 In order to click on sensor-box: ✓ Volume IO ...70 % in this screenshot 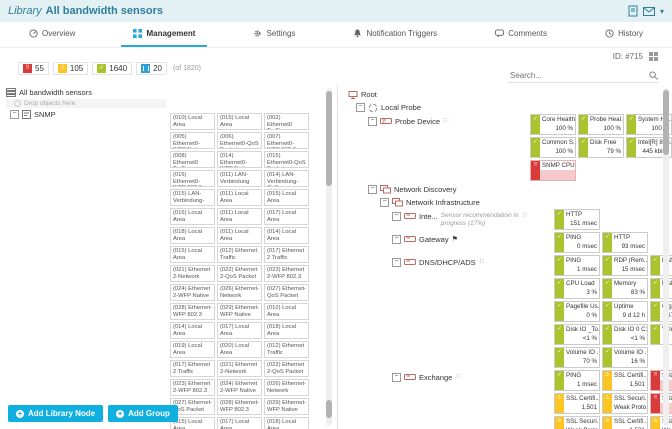, I will do `click(577, 357)`.